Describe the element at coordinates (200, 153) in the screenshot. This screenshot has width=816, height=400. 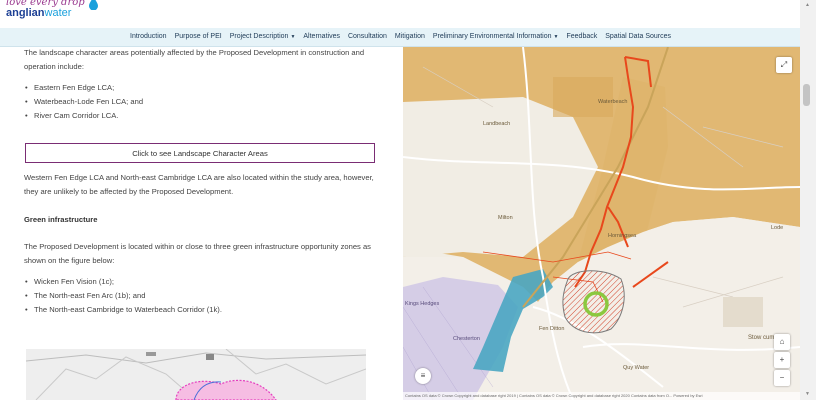
I see `show-lca-button: Click to see Landscape Character Areas` at that location.